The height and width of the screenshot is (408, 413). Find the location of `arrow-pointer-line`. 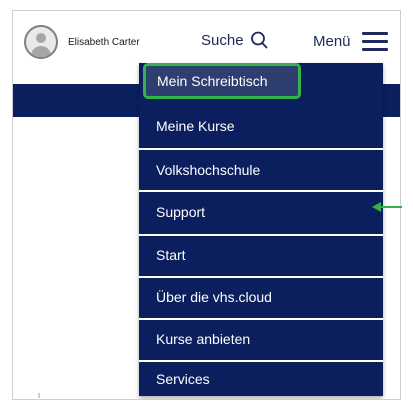

arrow-pointer-line is located at coordinates (391, 207).